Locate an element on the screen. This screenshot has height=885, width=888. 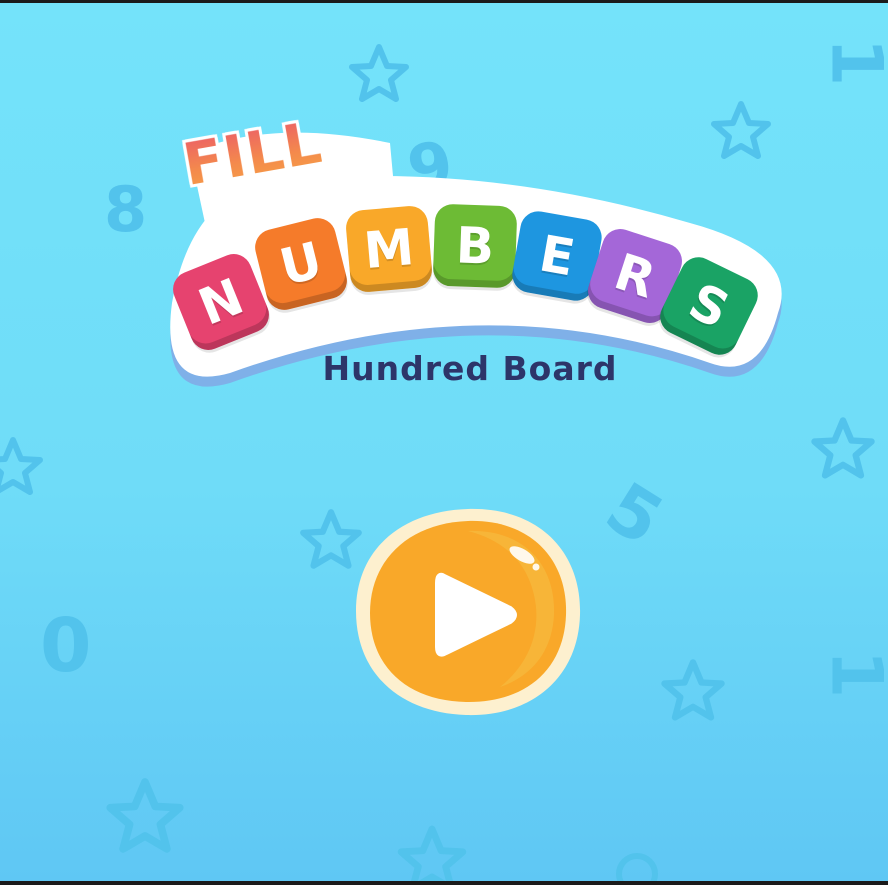
play-button is located at coordinates (468, 612).